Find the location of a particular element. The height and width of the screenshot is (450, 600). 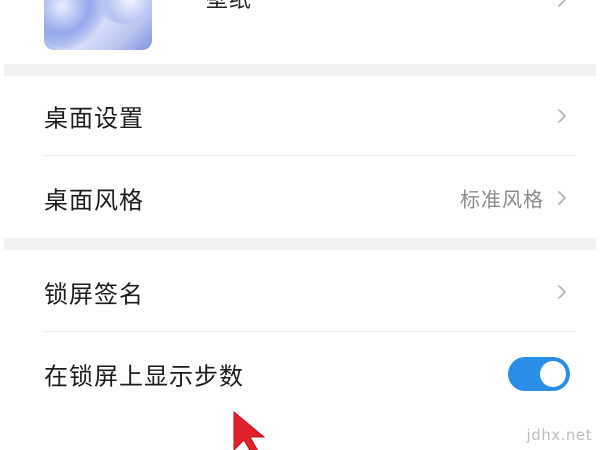

wallpaper-row: 壁纸 is located at coordinates (300, 32).